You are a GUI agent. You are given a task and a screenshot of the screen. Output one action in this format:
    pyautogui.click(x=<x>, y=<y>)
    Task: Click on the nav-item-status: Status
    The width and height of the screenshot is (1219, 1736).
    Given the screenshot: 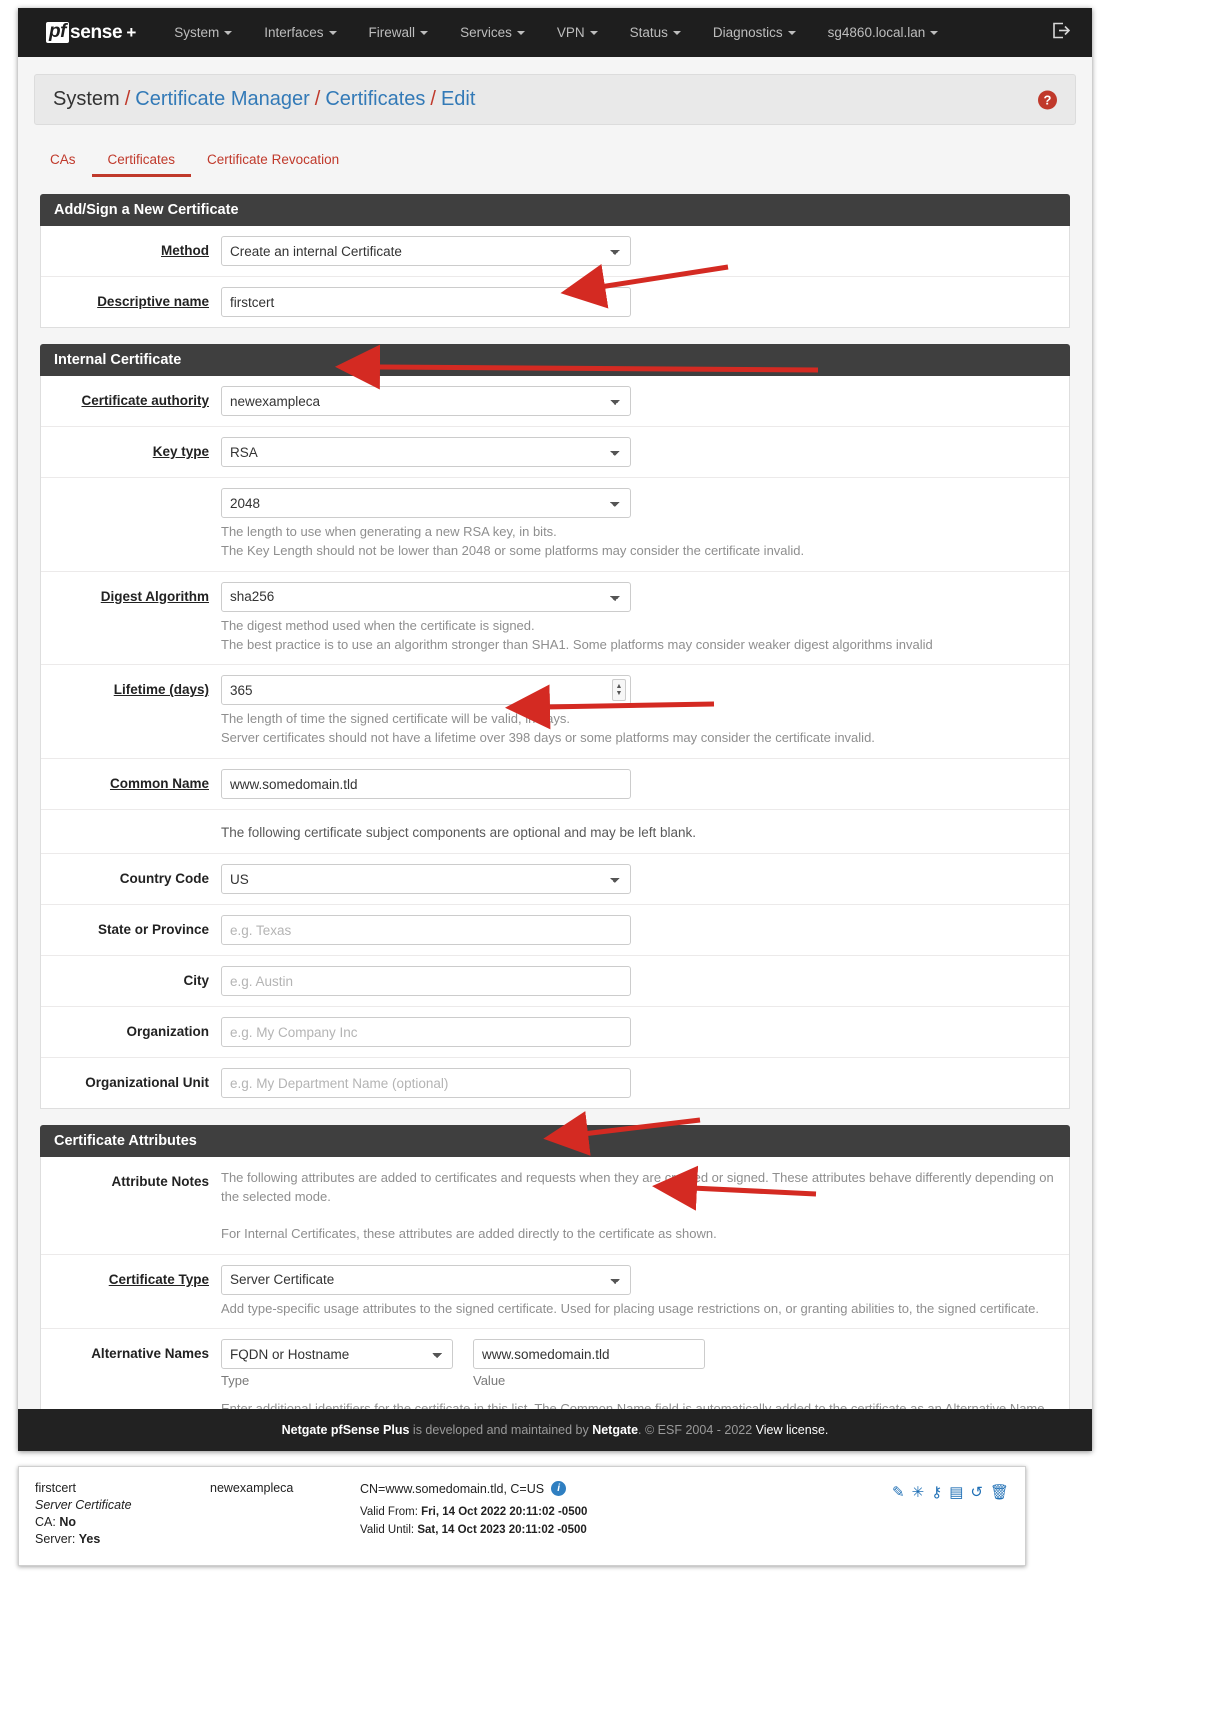 What is the action you would take?
    pyautogui.click(x=655, y=32)
    